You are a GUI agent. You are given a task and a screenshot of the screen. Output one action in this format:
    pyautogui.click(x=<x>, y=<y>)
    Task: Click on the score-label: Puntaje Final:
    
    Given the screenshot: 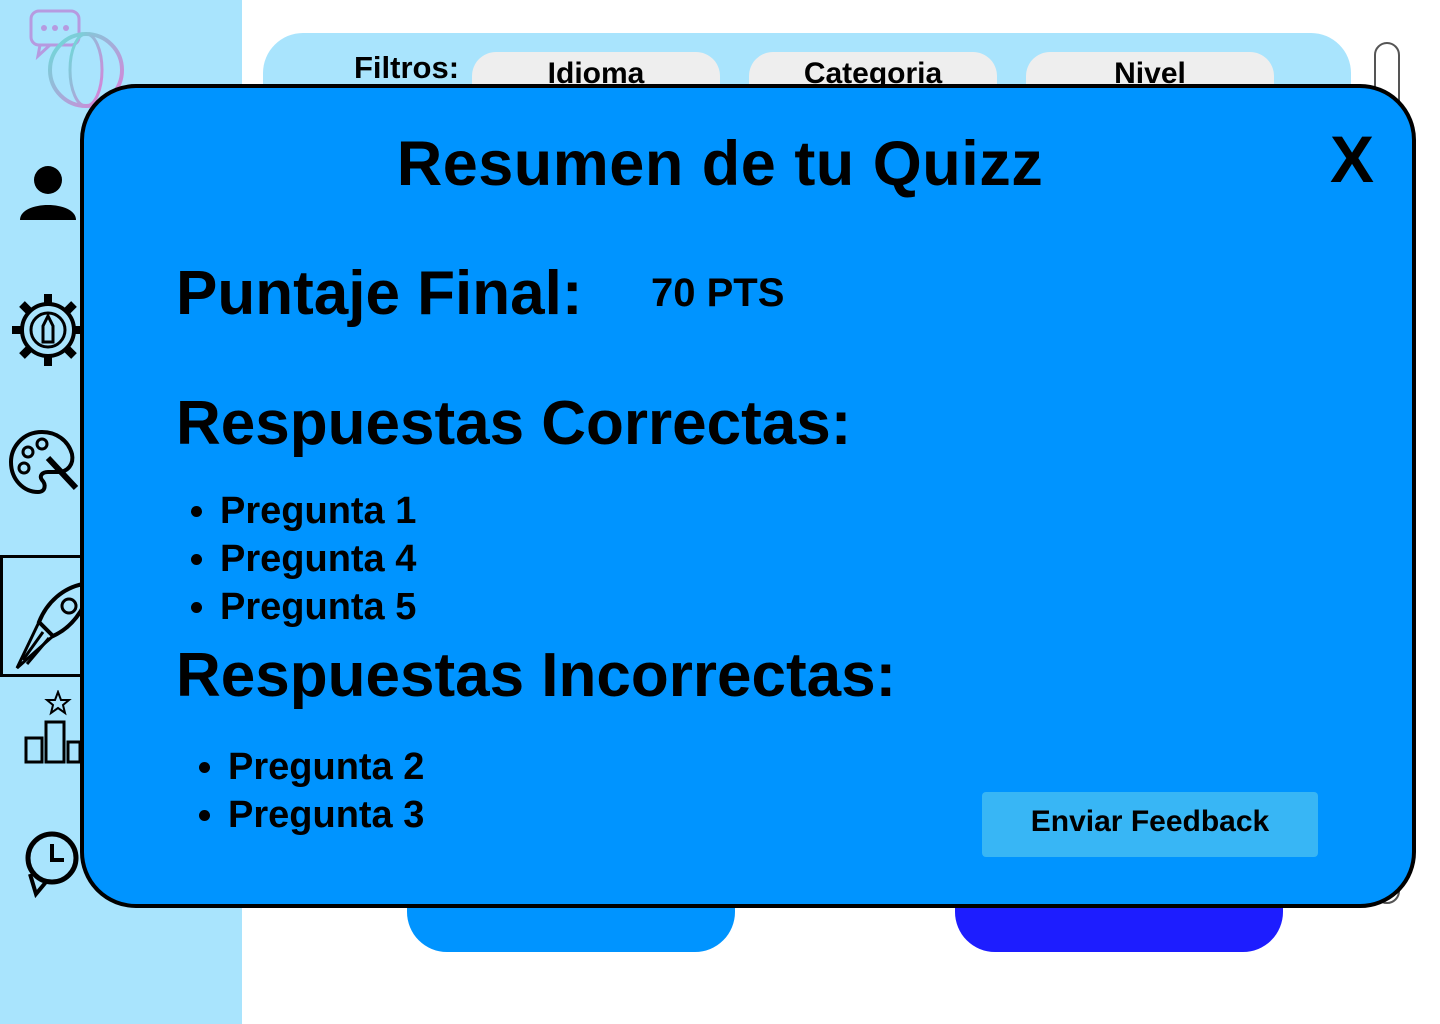 What is the action you would take?
    pyautogui.click(x=379, y=293)
    